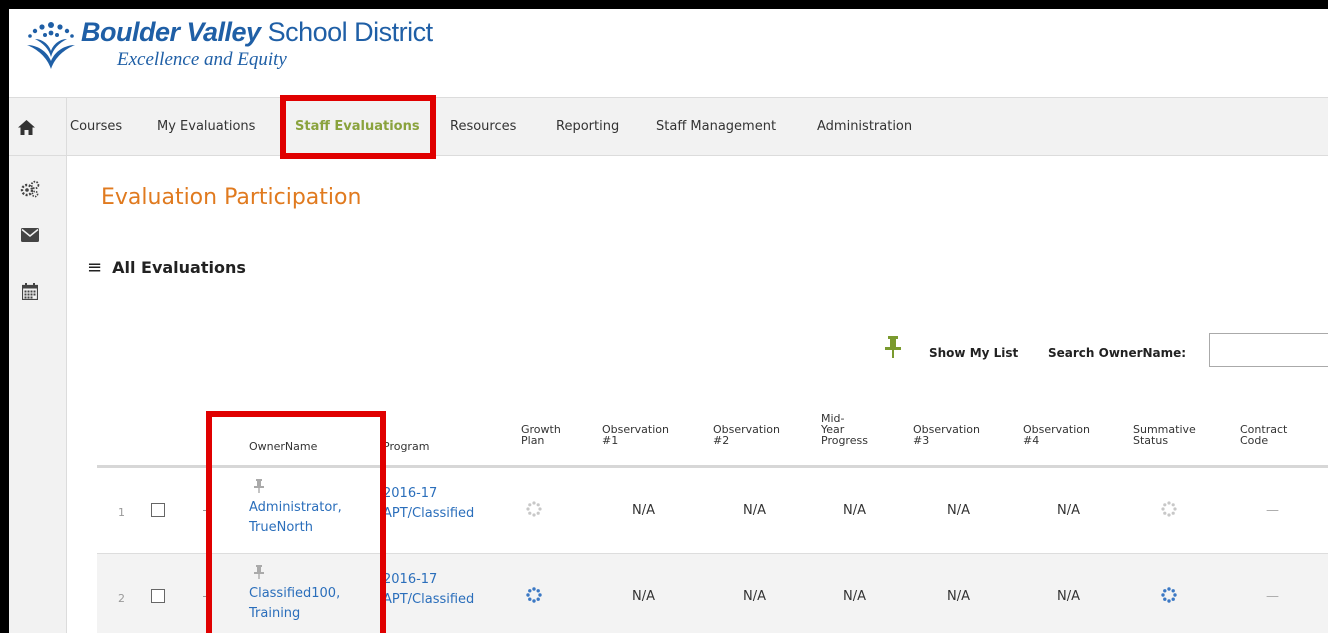  Describe the element at coordinates (1056, 435) in the screenshot. I see `col-header-observation-4: Observation #4` at that location.